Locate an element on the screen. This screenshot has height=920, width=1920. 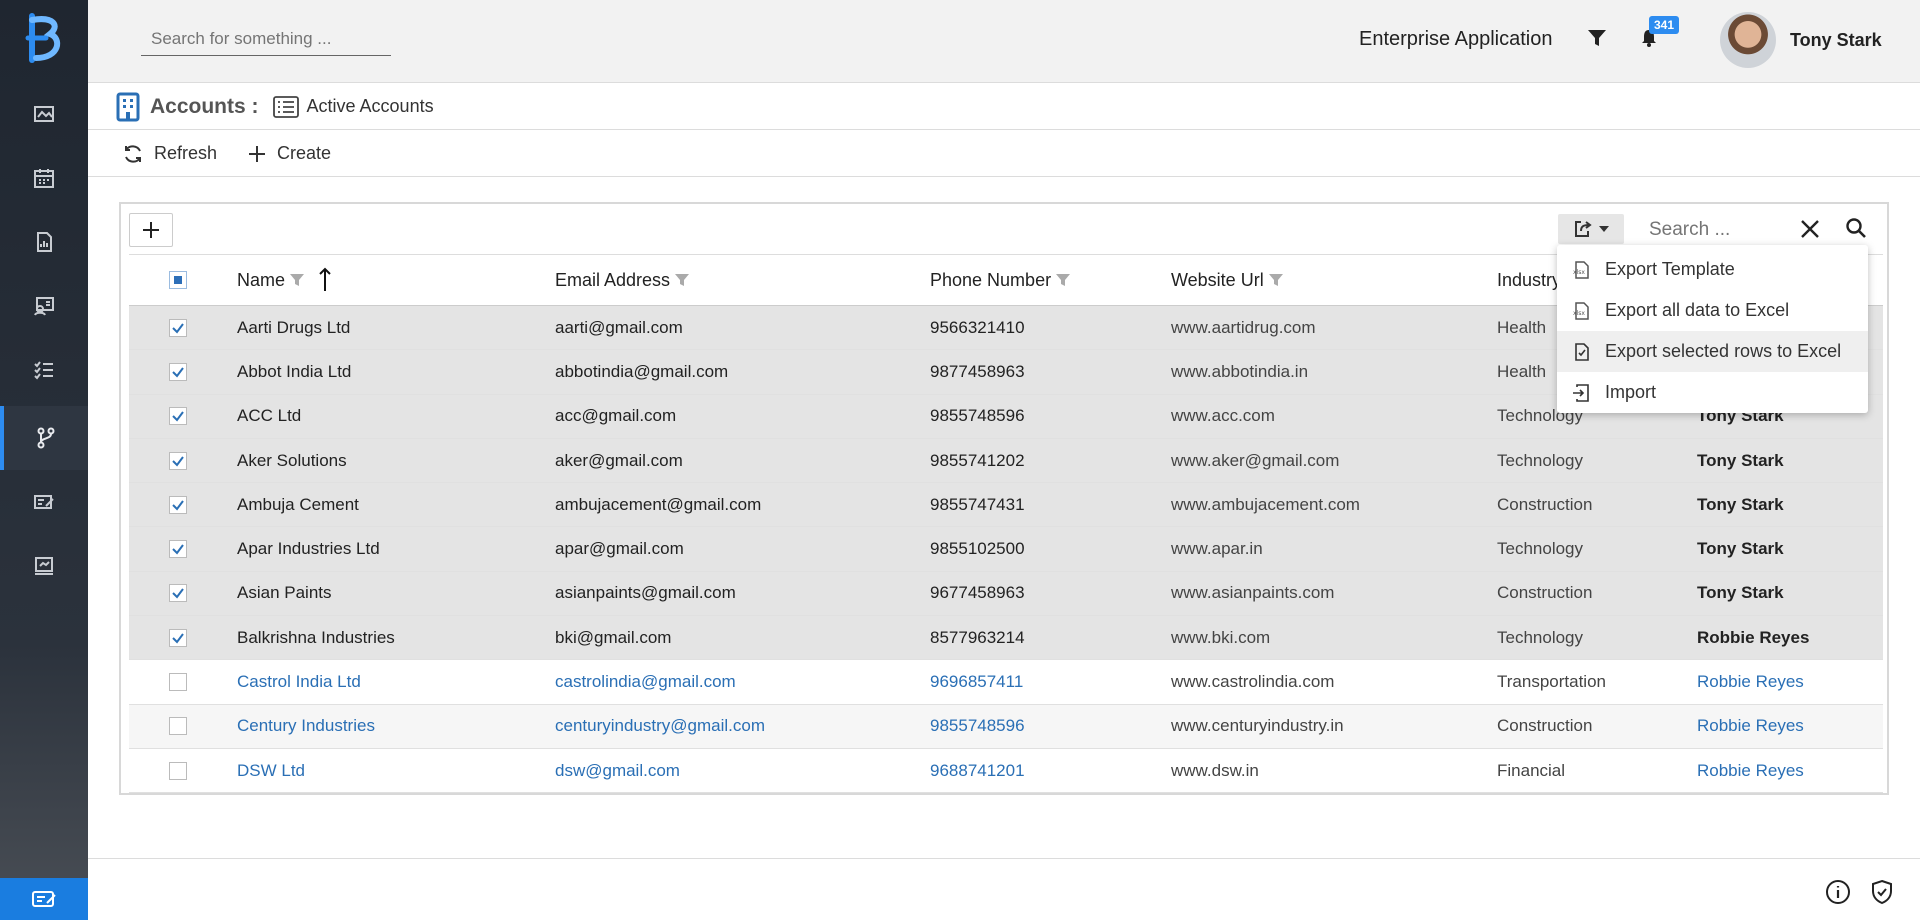
user-name: Tony Stark is located at coordinates (1836, 40).